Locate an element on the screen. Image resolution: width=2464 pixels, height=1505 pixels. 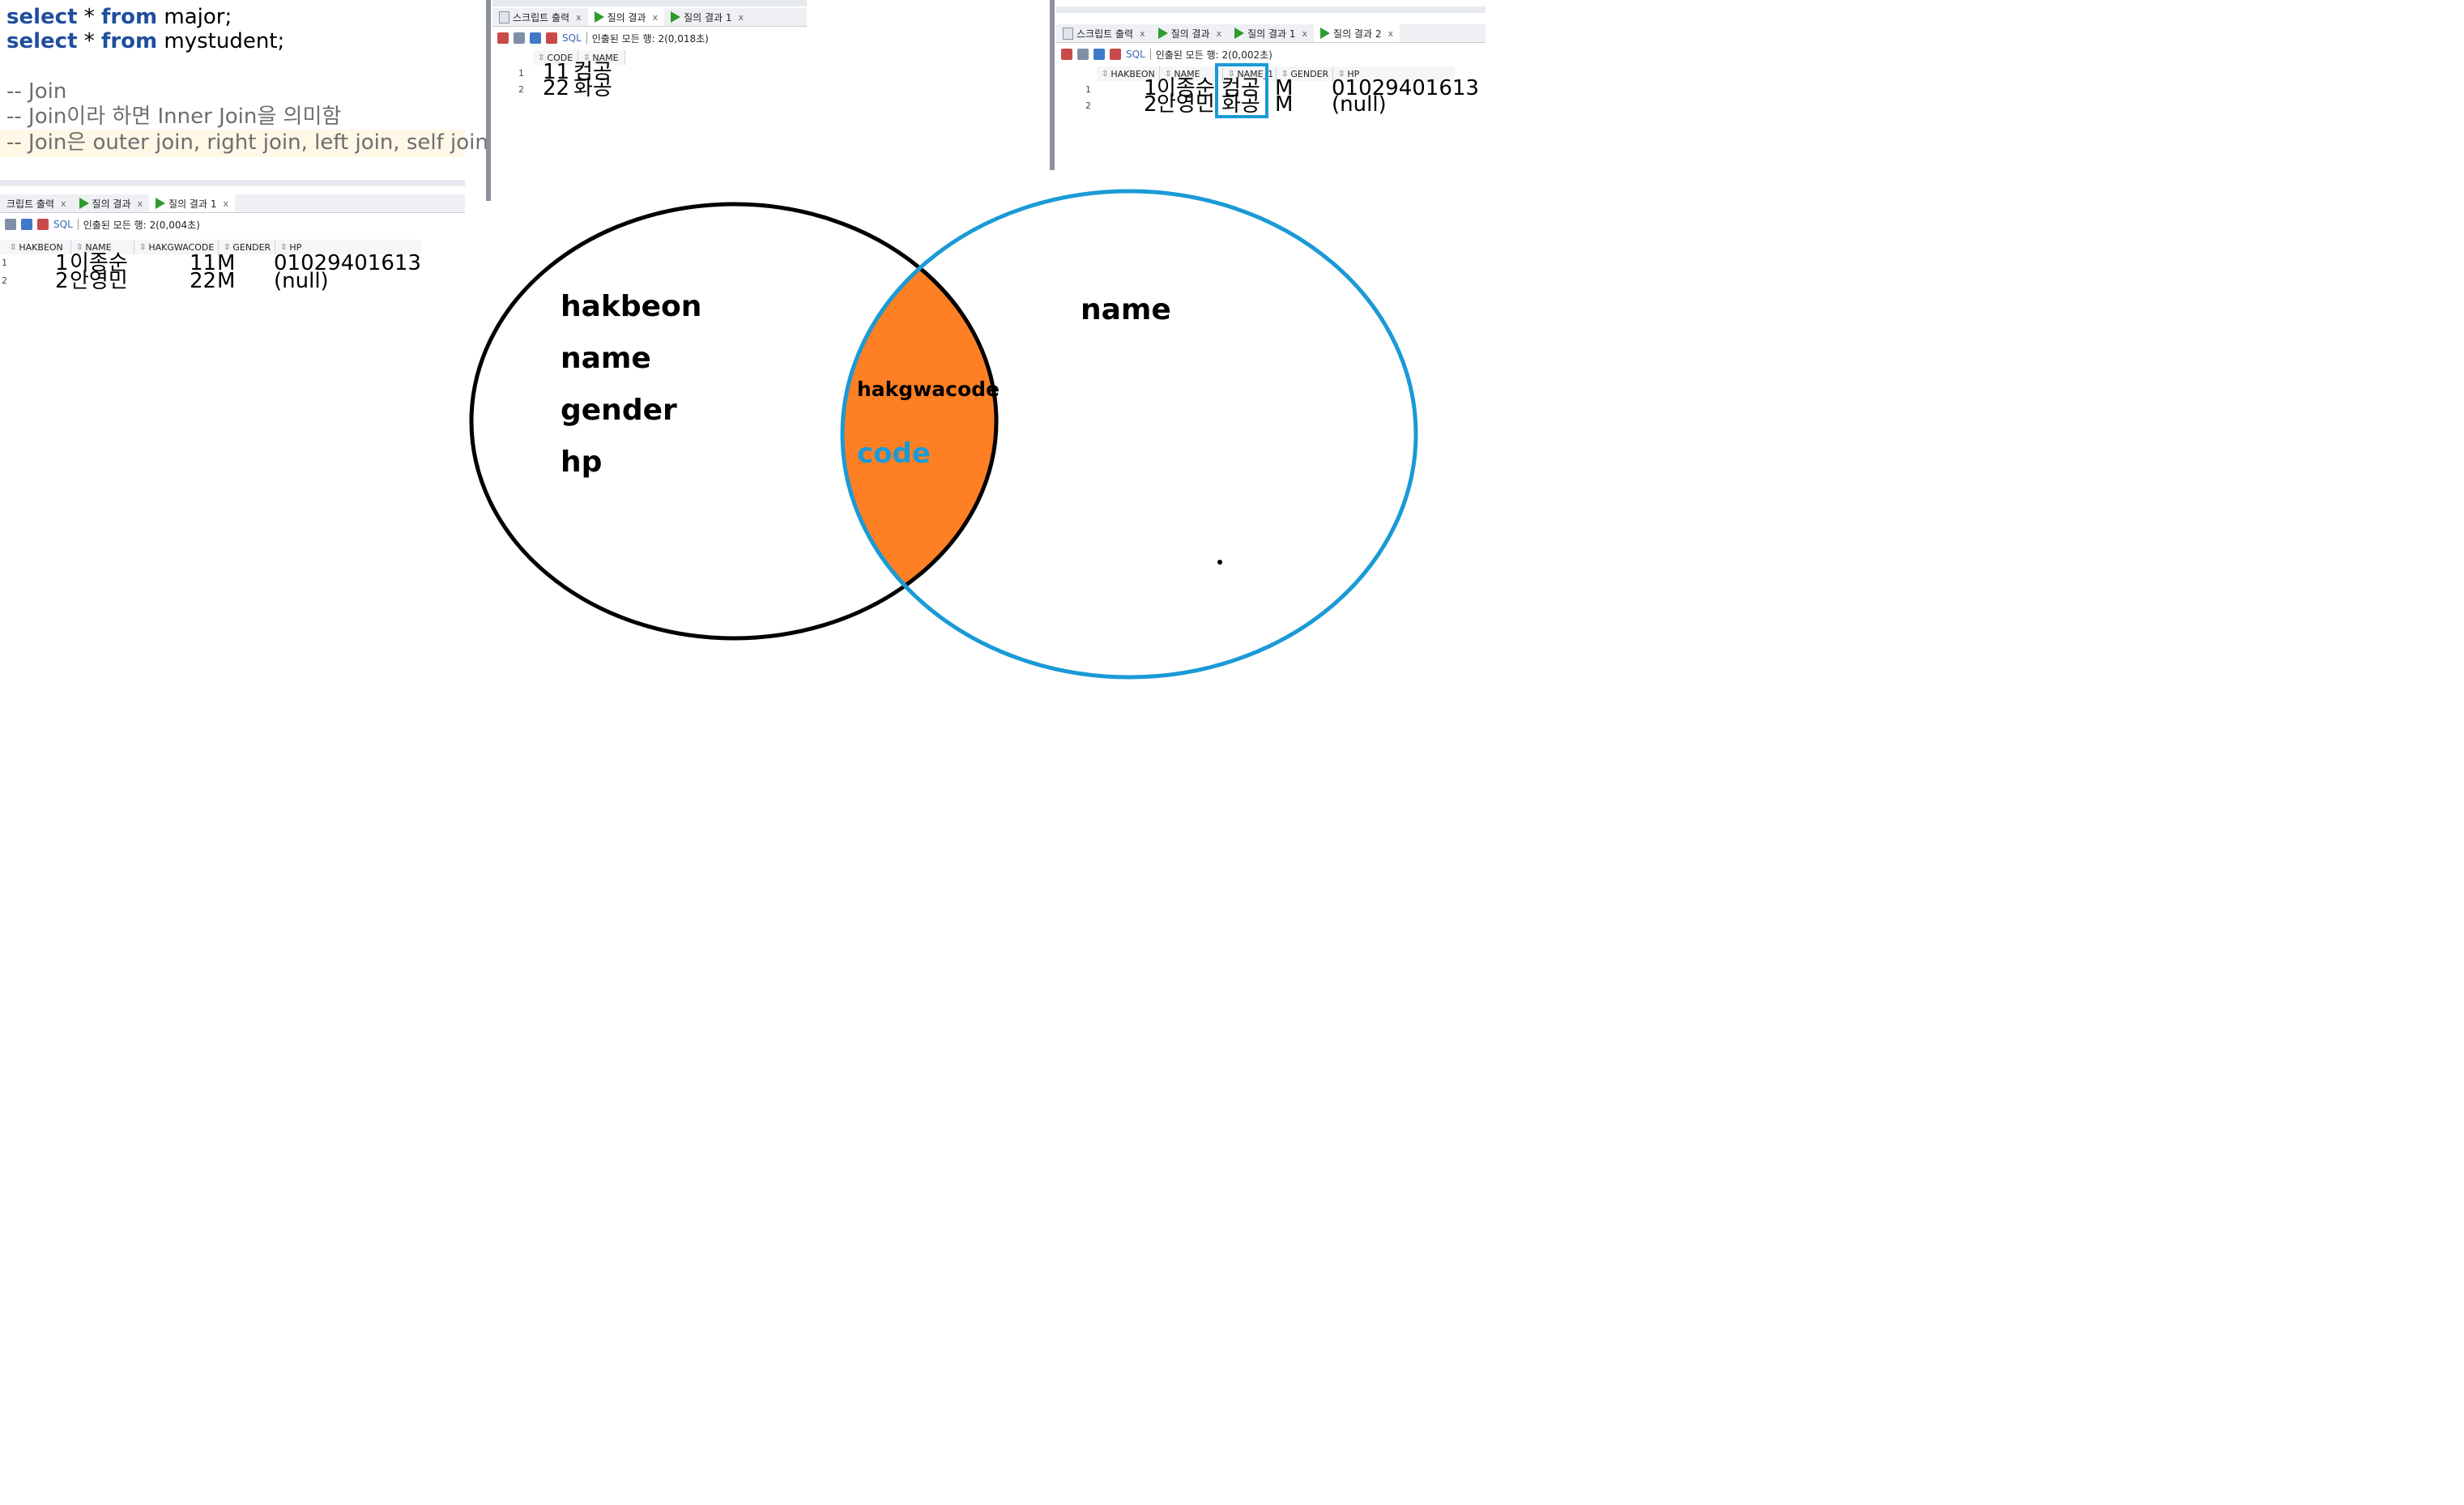
venn-diagram is located at coordinates (943, 434).